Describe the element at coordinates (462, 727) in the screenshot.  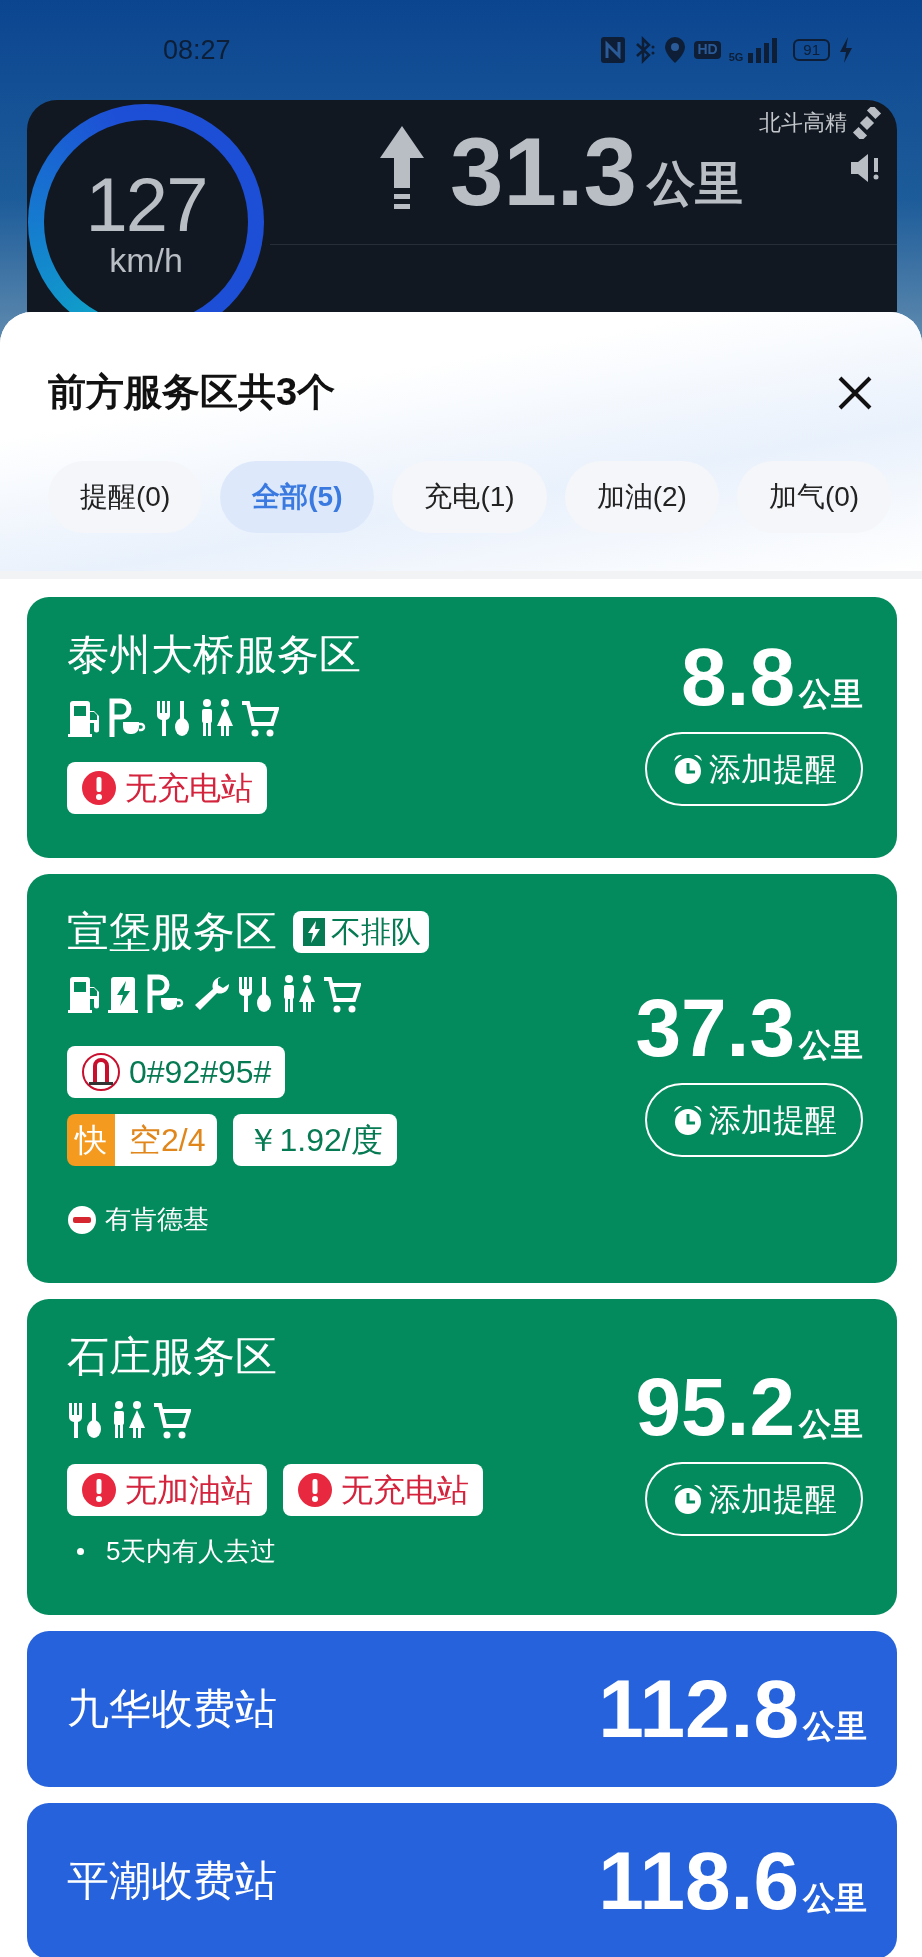
I see `service-area-card: 泰州大桥服务区 无充电站 8.8公里 添加提醒` at that location.